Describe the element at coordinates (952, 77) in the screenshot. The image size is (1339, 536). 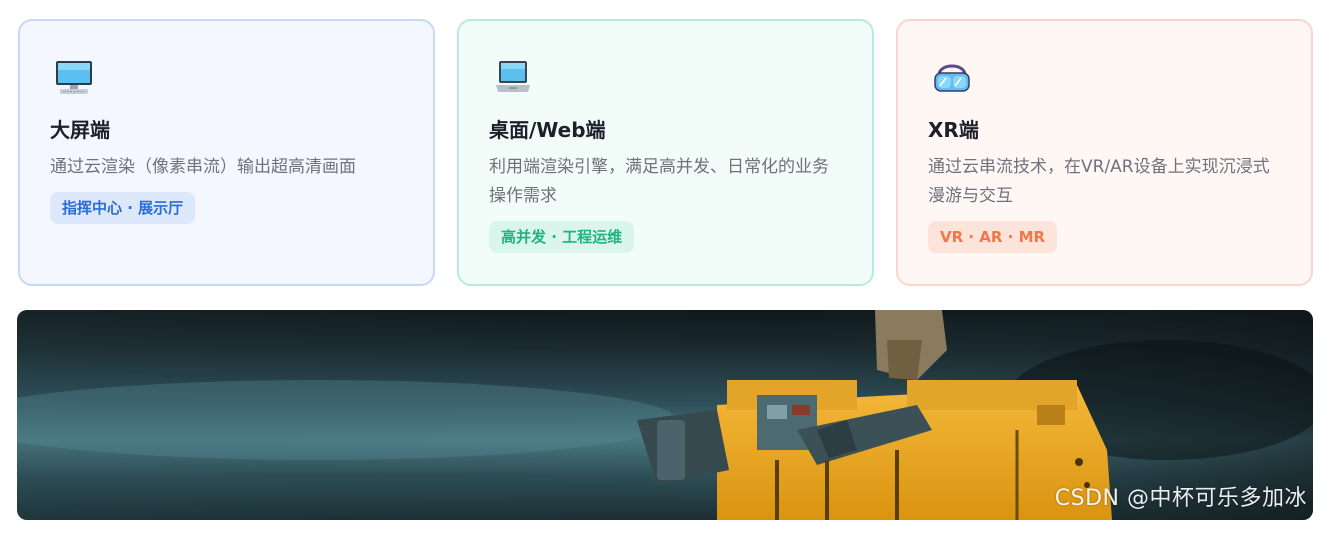
I see `vr-goggles-icon` at that location.